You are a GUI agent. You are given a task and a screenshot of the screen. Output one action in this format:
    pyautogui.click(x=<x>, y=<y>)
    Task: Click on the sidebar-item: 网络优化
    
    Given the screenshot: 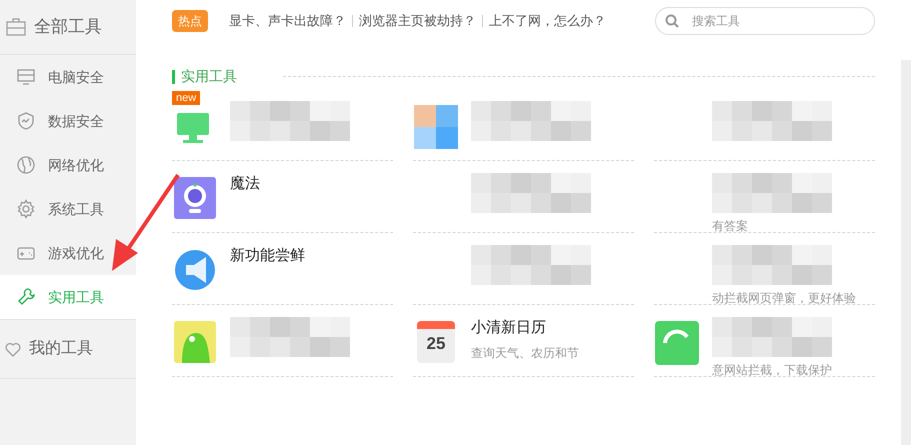 What is the action you would take?
    pyautogui.click(x=68, y=165)
    